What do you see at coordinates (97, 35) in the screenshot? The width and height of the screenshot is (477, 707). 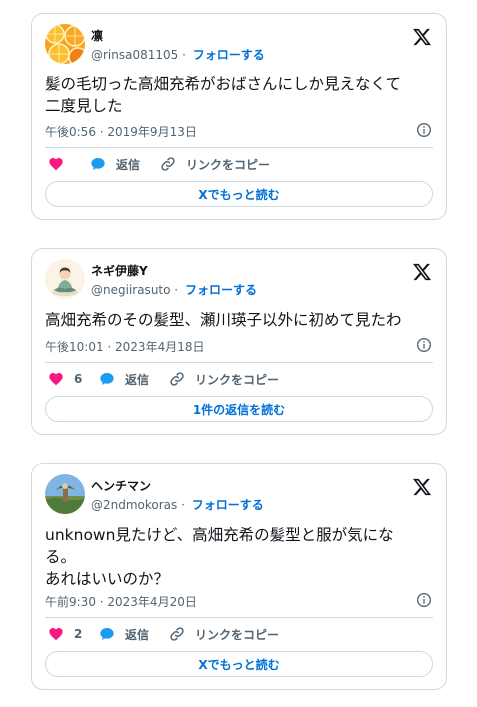 I see `display-name: 凛` at bounding box center [97, 35].